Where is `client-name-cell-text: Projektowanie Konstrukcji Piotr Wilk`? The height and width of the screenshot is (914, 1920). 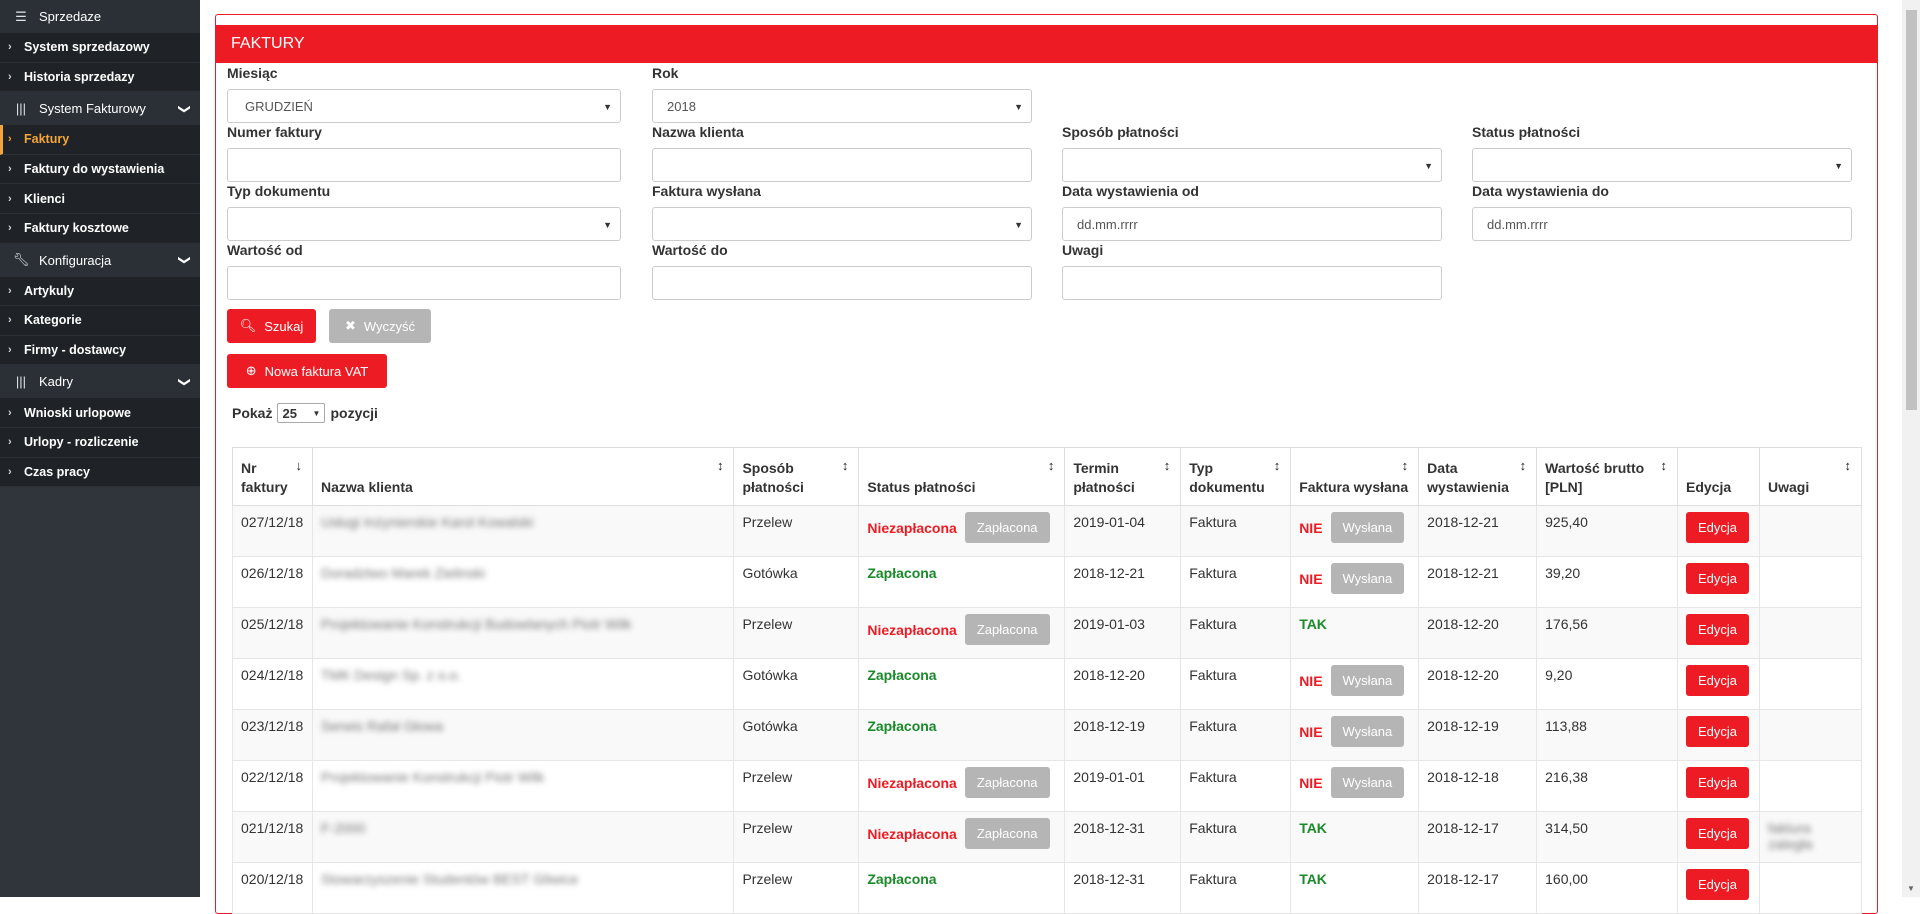
client-name-cell-text: Projektowanie Konstrukcji Piotr Wilk is located at coordinates (432, 777).